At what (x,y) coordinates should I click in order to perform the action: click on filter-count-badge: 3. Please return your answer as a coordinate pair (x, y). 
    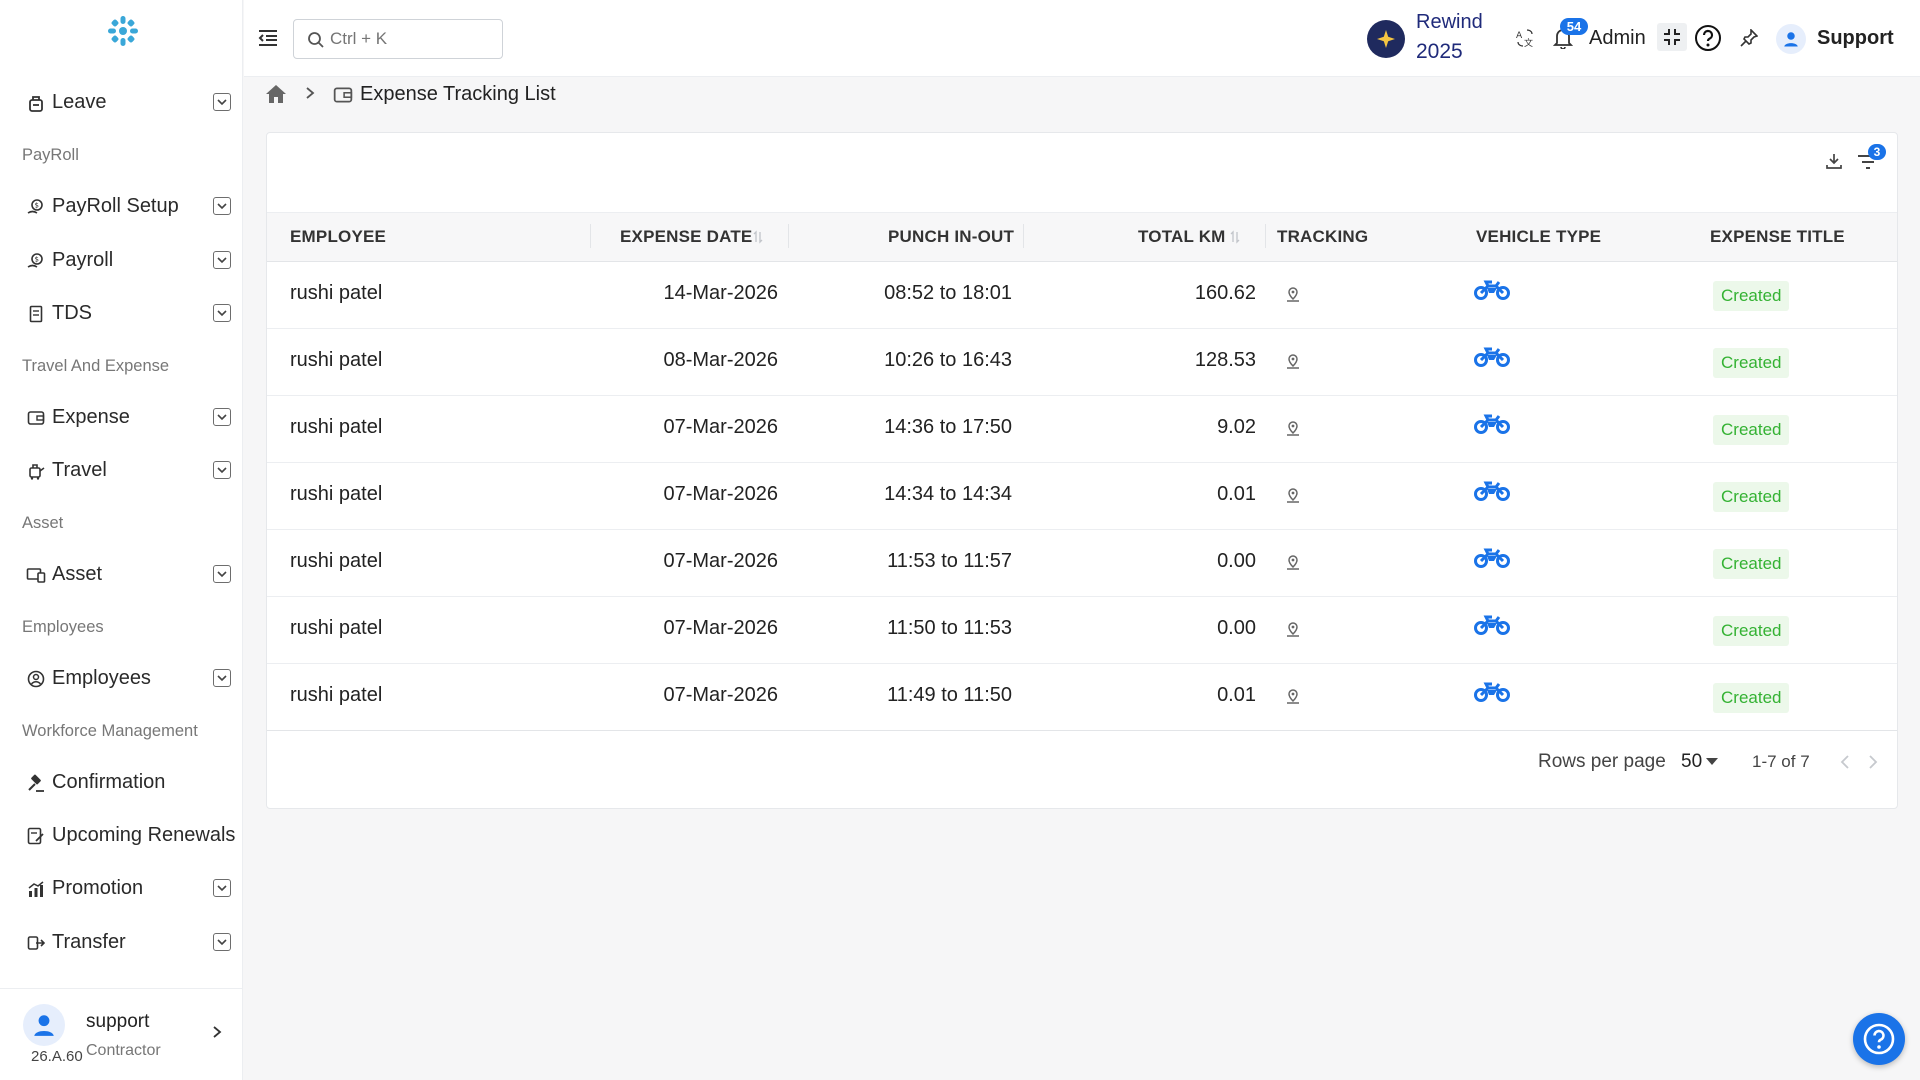
    Looking at the image, I should click on (1877, 152).